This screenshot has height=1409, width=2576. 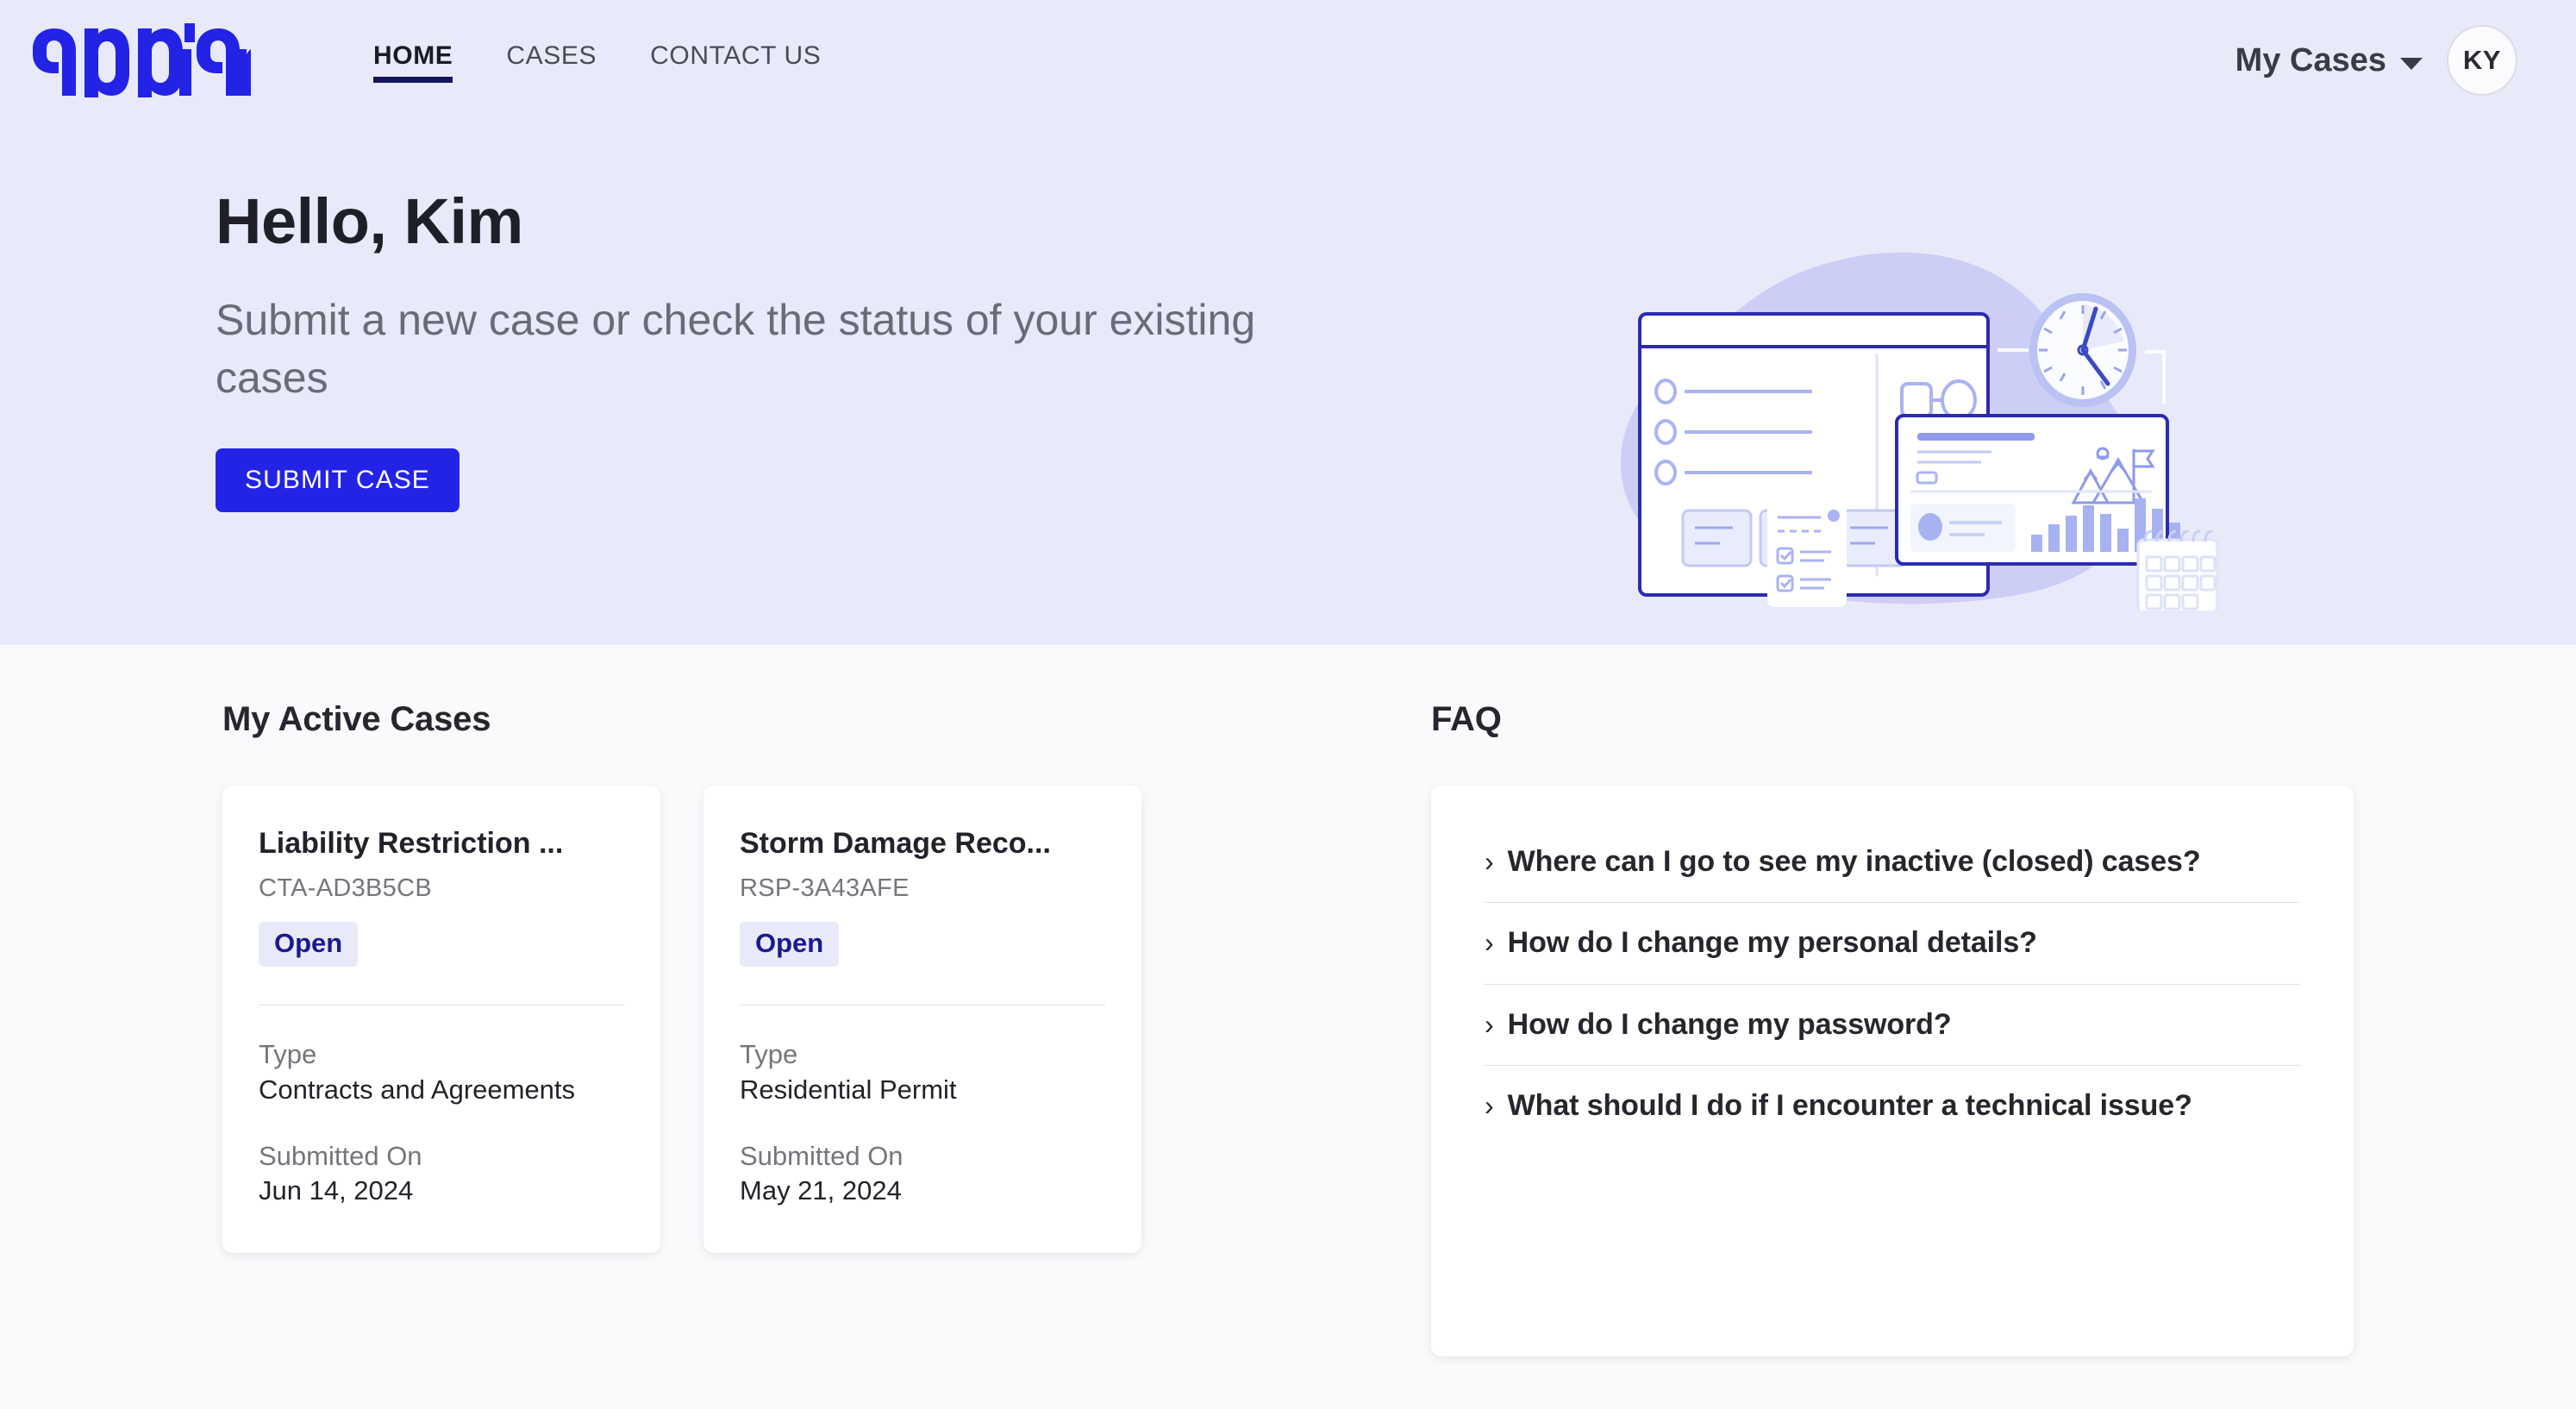 What do you see at coordinates (2177, 570) in the screenshot?
I see `calendar-icon` at bounding box center [2177, 570].